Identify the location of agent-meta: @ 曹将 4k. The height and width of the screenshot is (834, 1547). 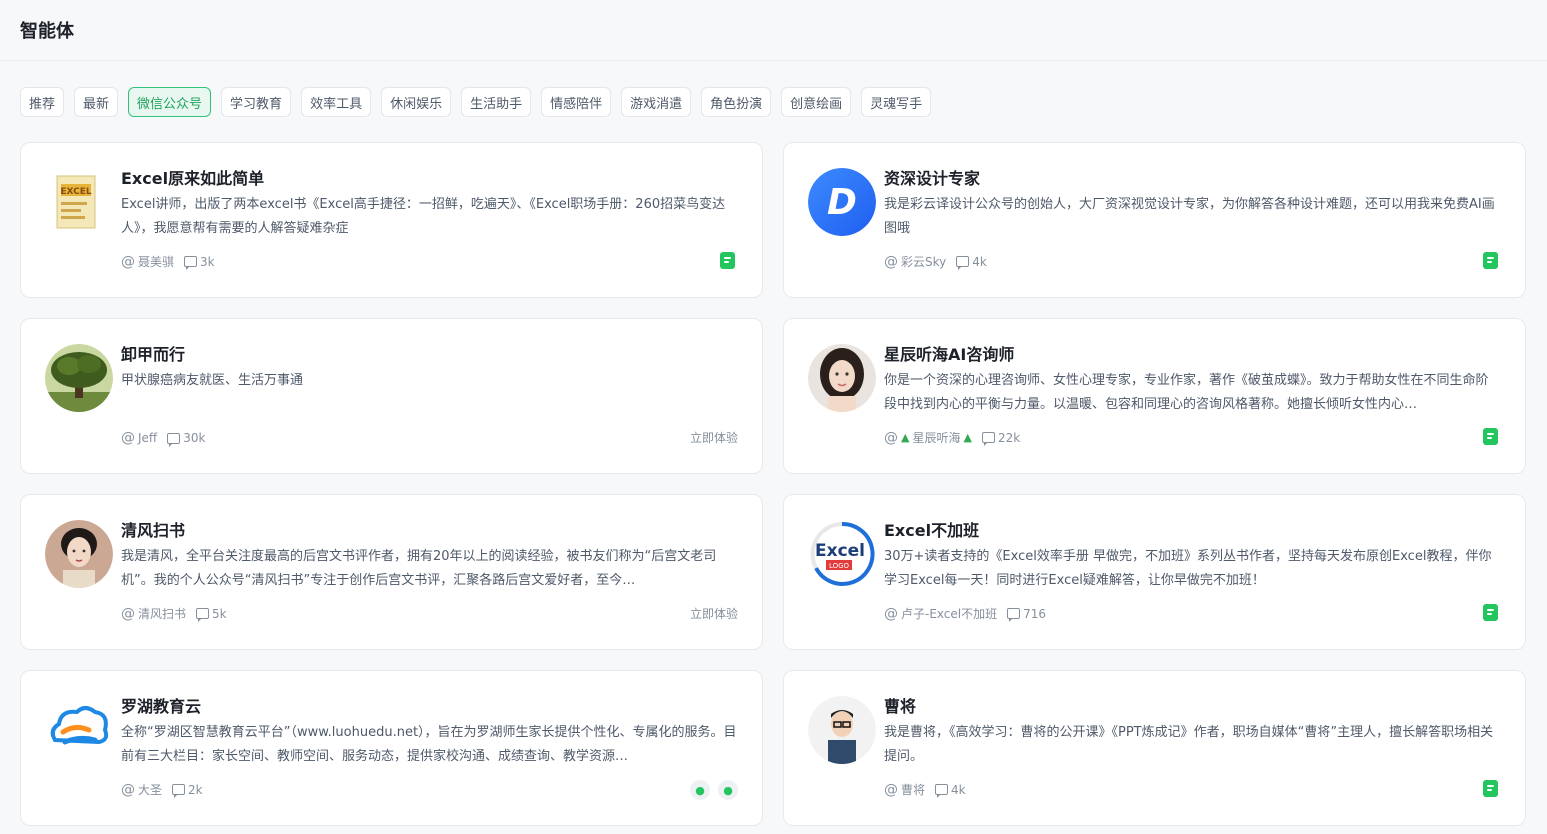
(925, 789).